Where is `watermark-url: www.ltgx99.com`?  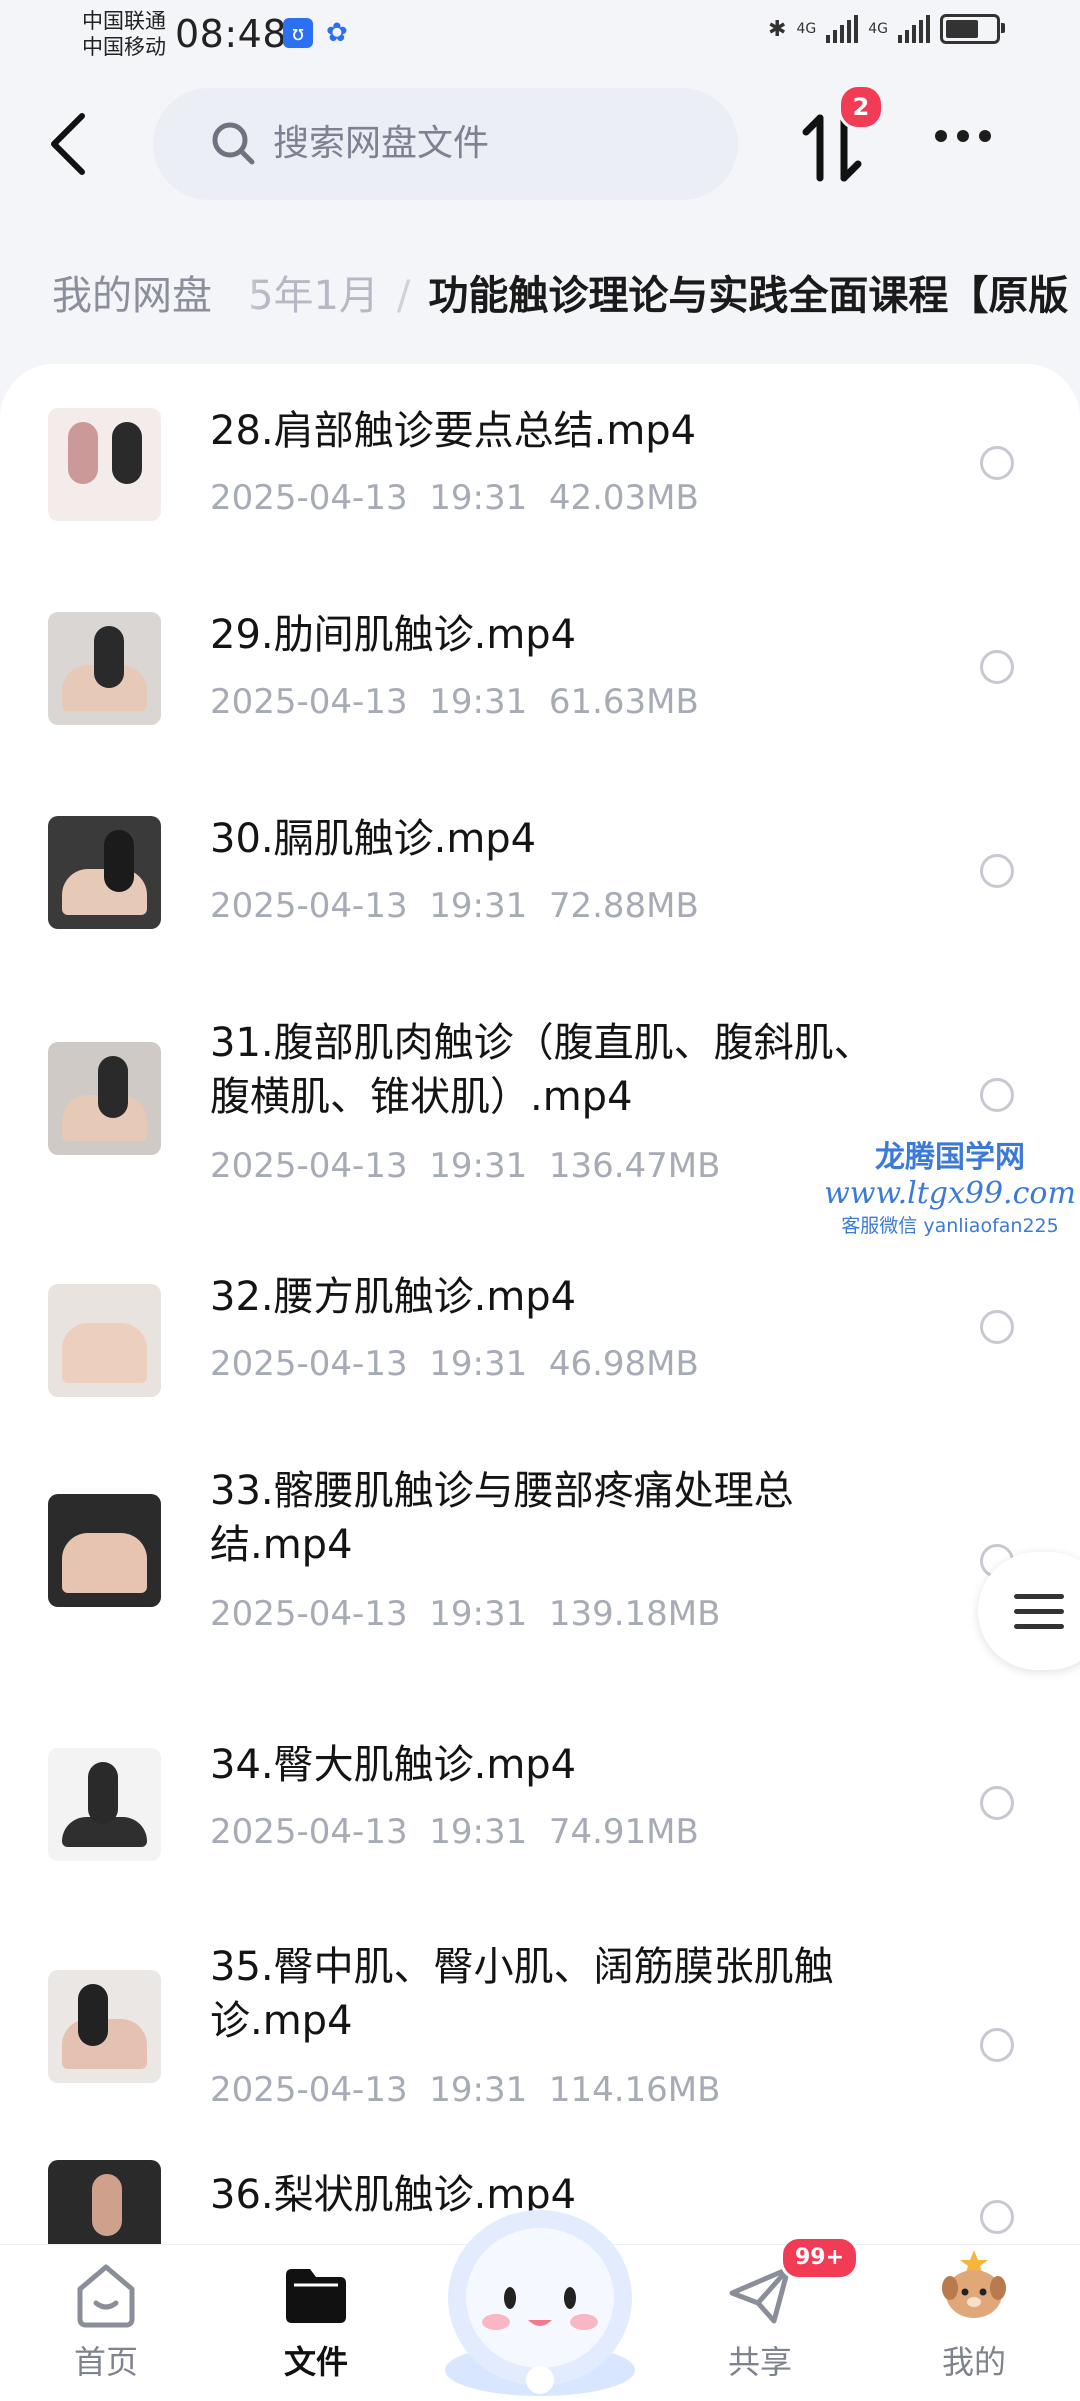 watermark-url: www.ltgx99.com is located at coordinates (950, 1193).